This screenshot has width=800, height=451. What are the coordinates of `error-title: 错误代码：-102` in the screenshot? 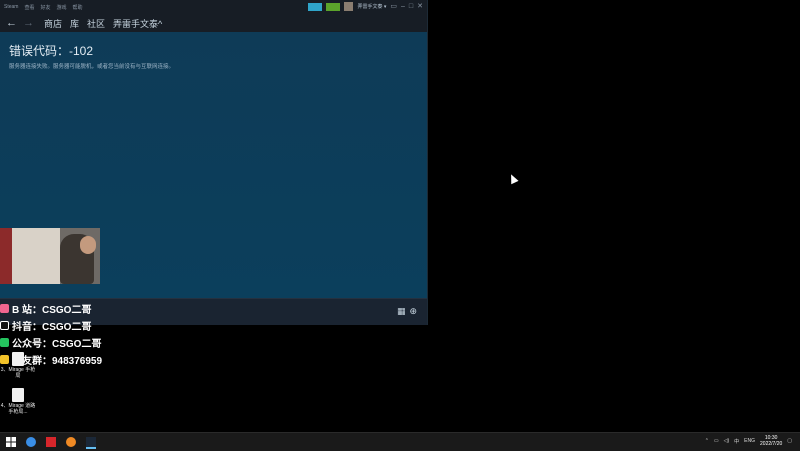 It's located at (51, 51).